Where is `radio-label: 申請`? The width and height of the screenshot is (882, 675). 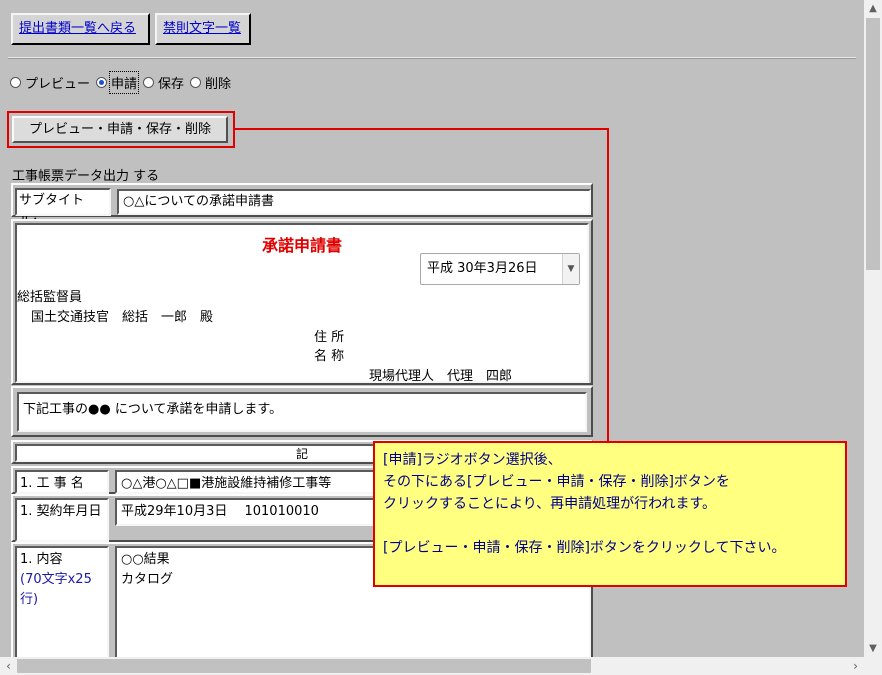 radio-label: 申請 is located at coordinates (124, 82).